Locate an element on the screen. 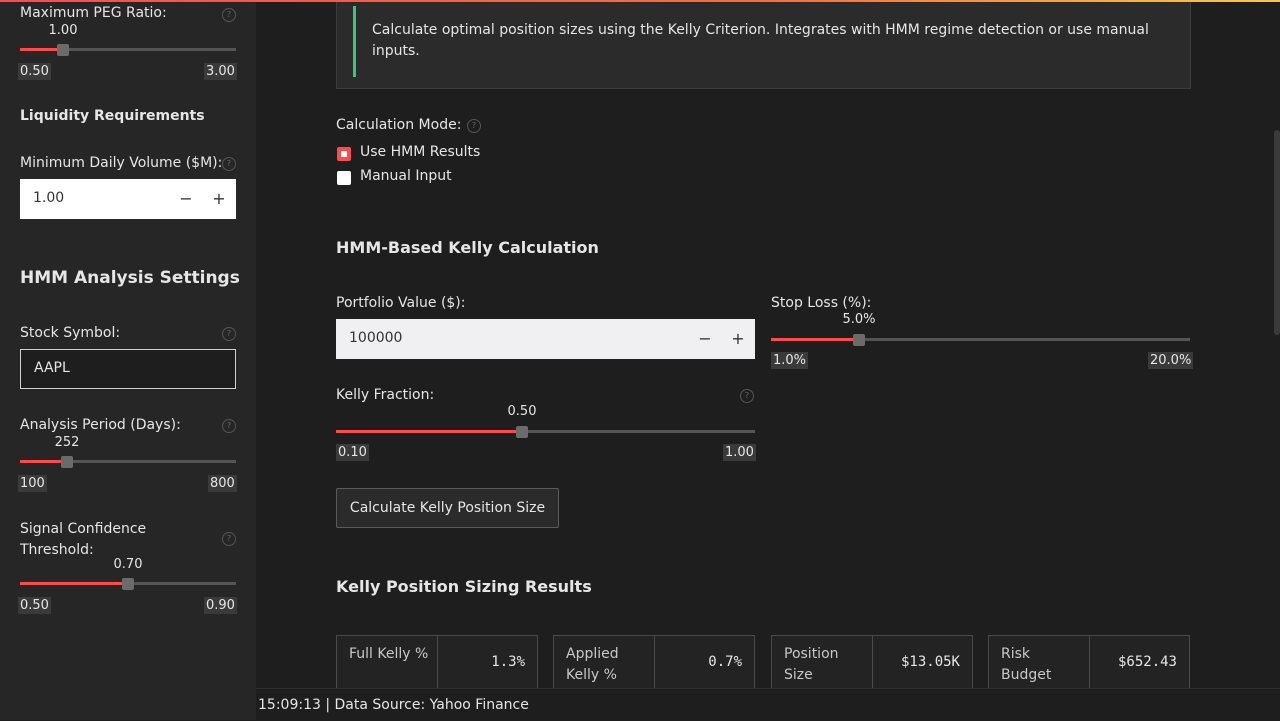 The width and height of the screenshot is (1280, 721). calculate-kelly-button: Calculate Kelly Position Size is located at coordinates (447, 508).